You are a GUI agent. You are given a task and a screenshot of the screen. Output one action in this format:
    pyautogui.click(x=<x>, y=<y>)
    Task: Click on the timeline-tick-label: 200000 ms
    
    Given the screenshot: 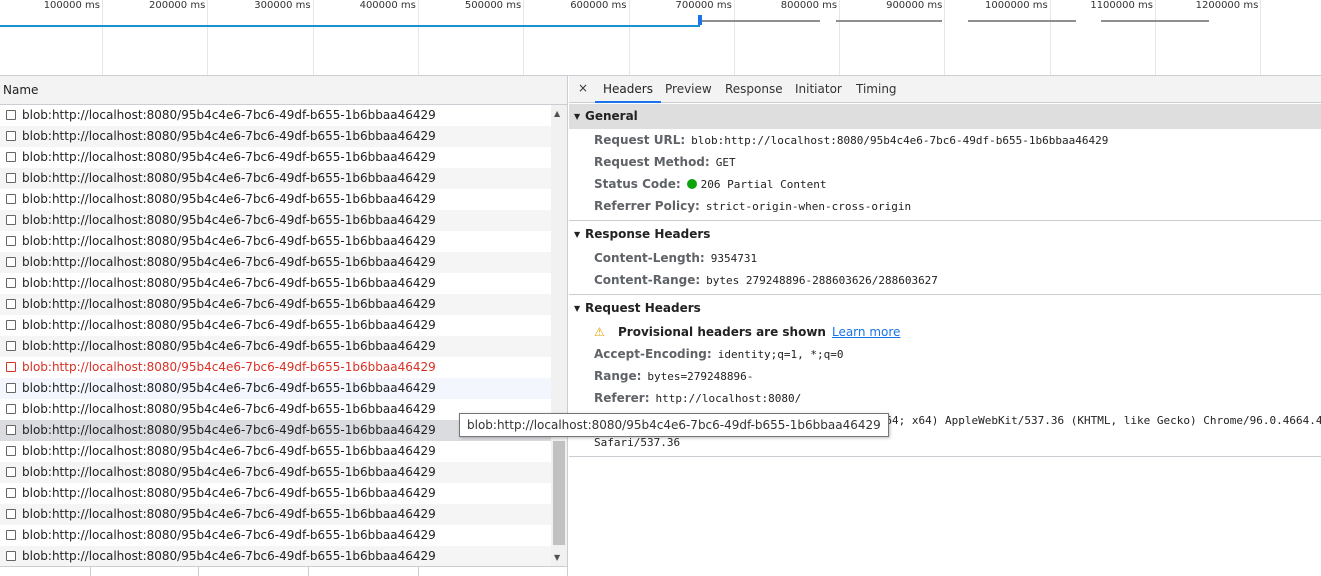 What is the action you would take?
    pyautogui.click(x=177, y=5)
    